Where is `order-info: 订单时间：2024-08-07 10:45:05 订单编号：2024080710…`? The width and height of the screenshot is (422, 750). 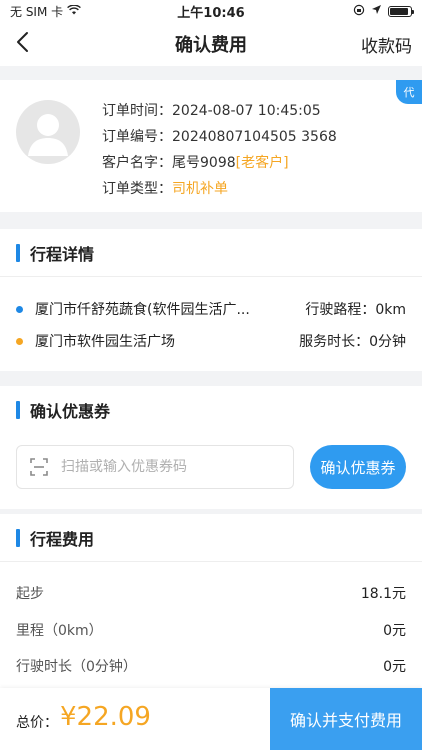 order-info: 订单时间：2024-08-07 10:45:05 订单编号：2024080710… is located at coordinates (219, 150).